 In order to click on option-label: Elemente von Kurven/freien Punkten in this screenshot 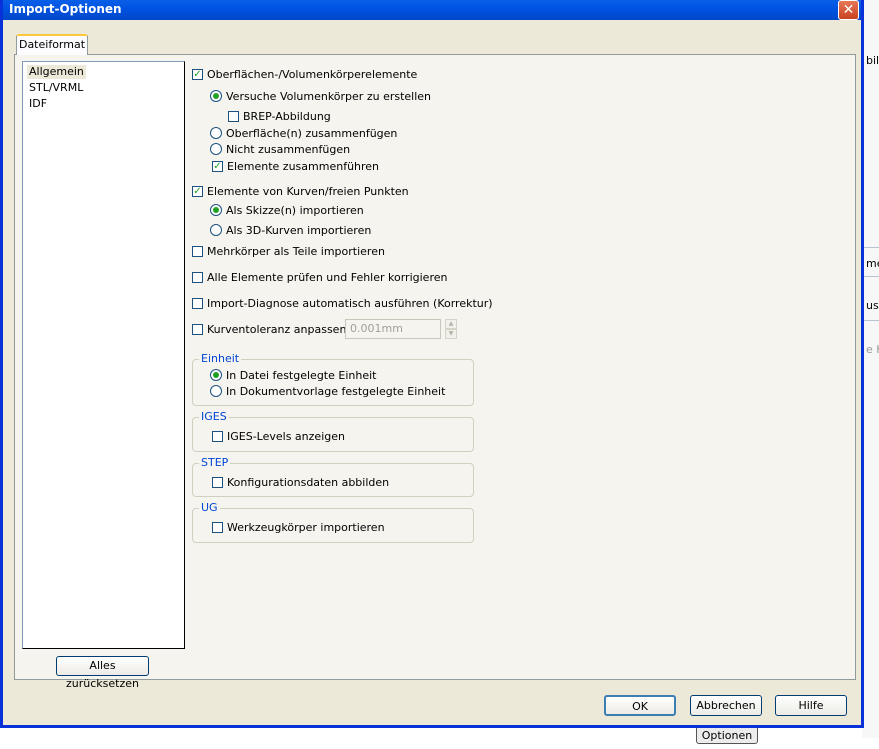, I will do `click(308, 191)`.